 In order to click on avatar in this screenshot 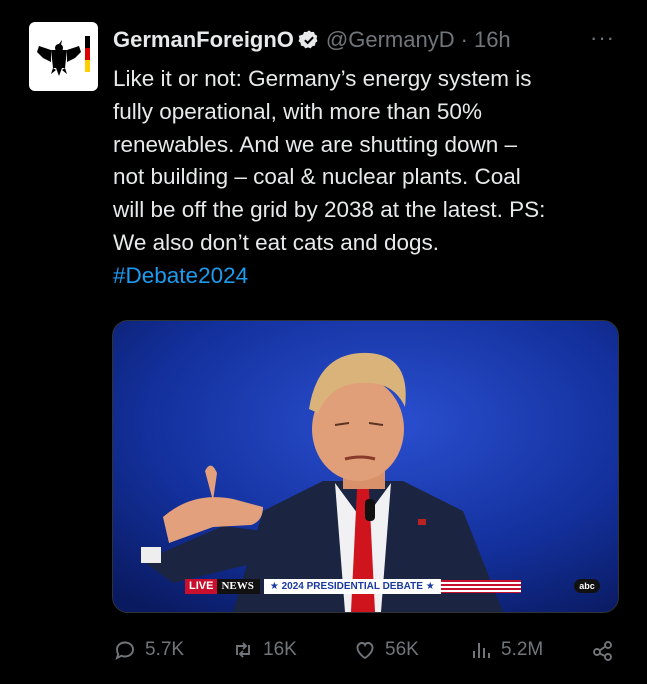, I will do `click(63, 56)`.